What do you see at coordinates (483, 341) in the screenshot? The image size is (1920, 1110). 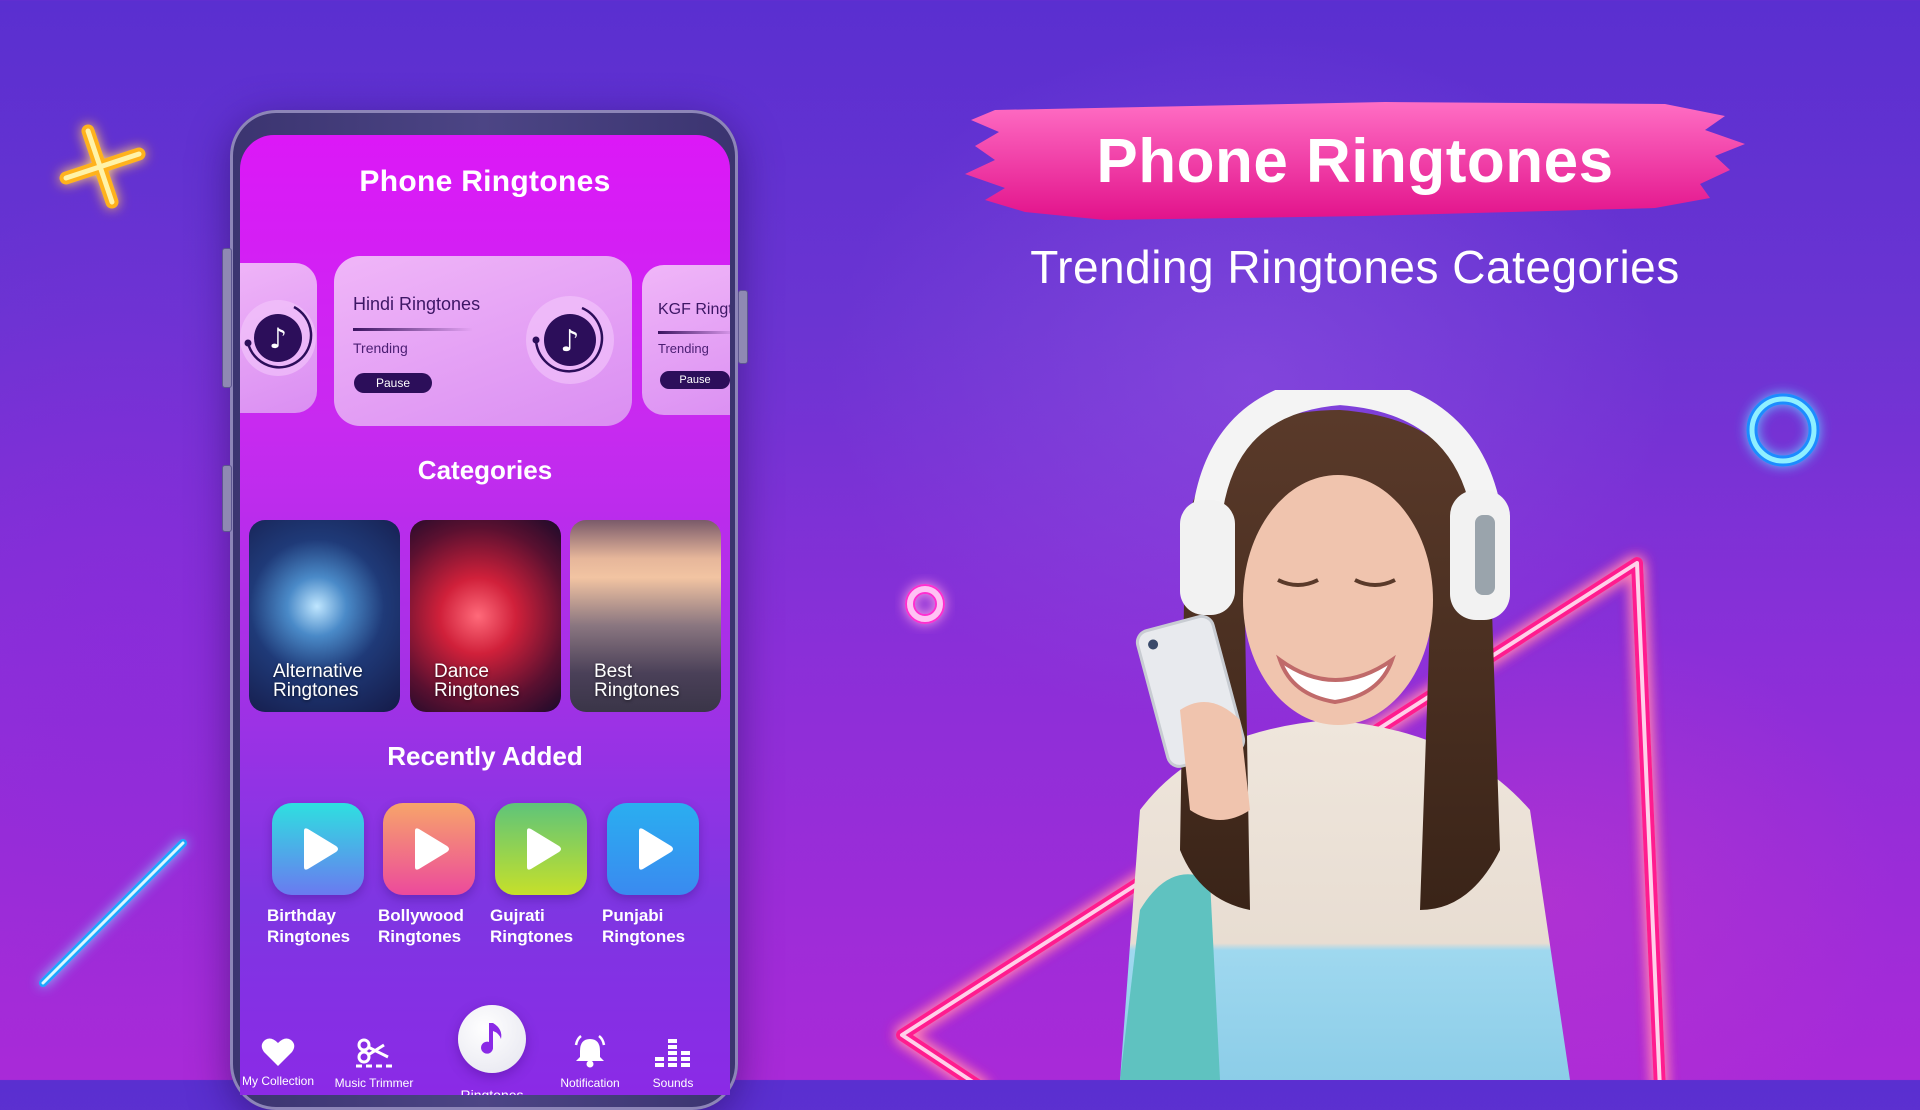 I see `carousel-card-hindi: Hindi Ringtones Trending Pause ♪` at bounding box center [483, 341].